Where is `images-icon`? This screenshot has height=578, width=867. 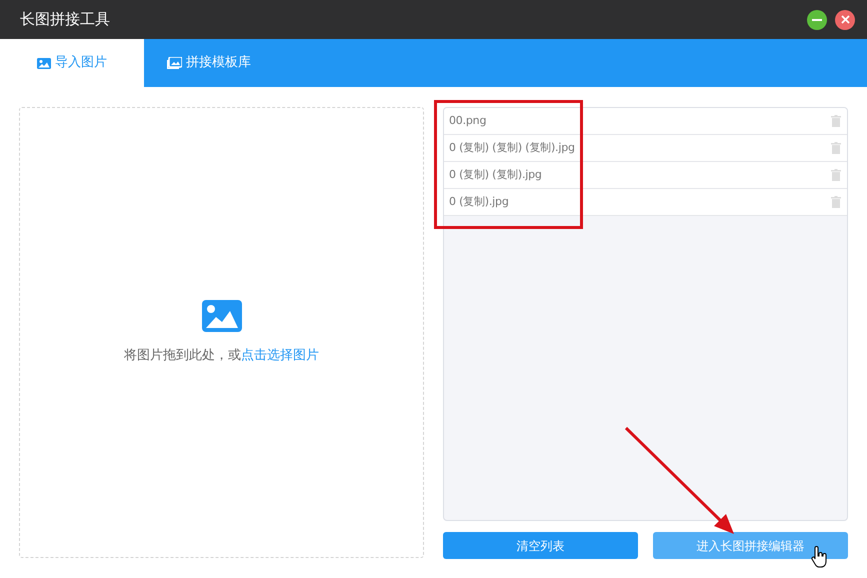 images-icon is located at coordinates (174, 63).